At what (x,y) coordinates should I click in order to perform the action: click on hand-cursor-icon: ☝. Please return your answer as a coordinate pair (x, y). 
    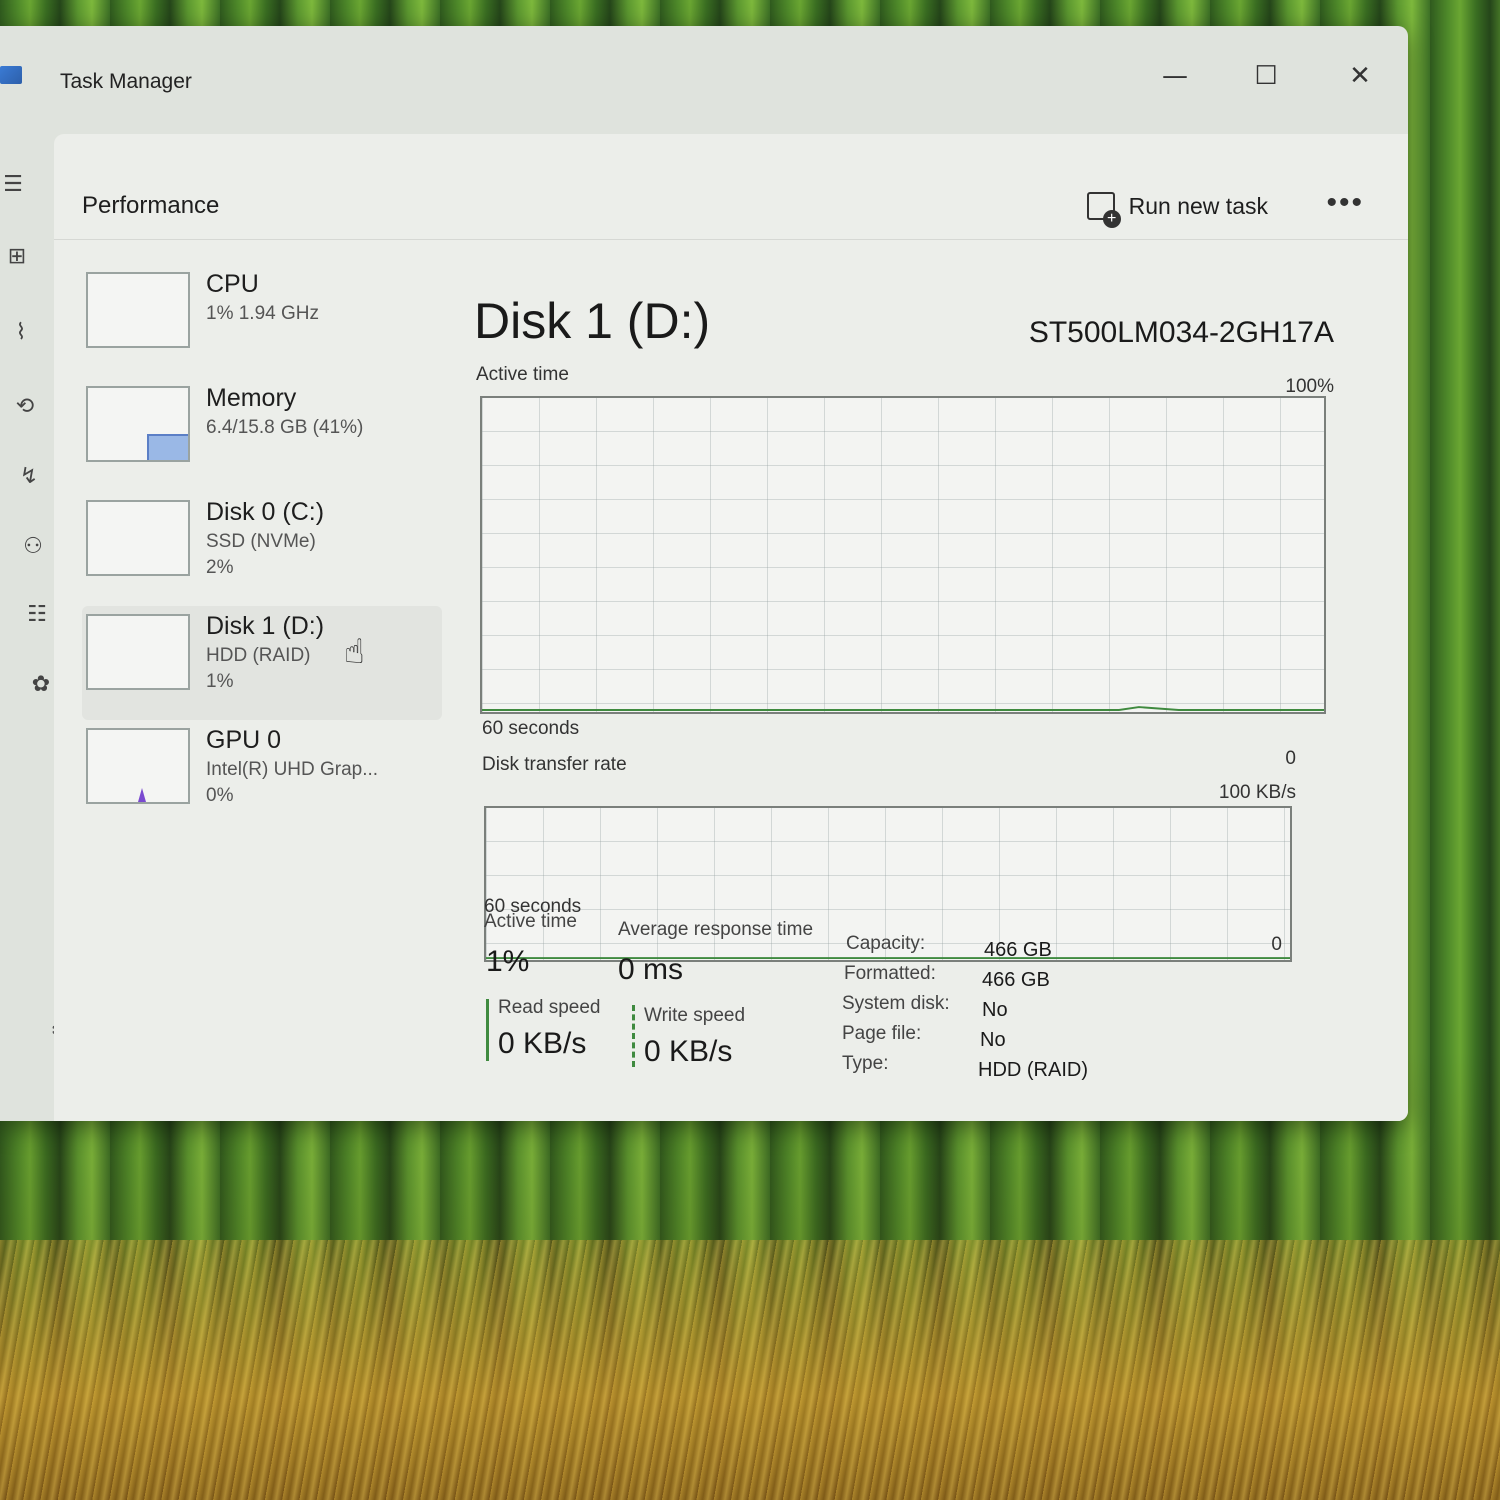
    Looking at the image, I should click on (354, 652).